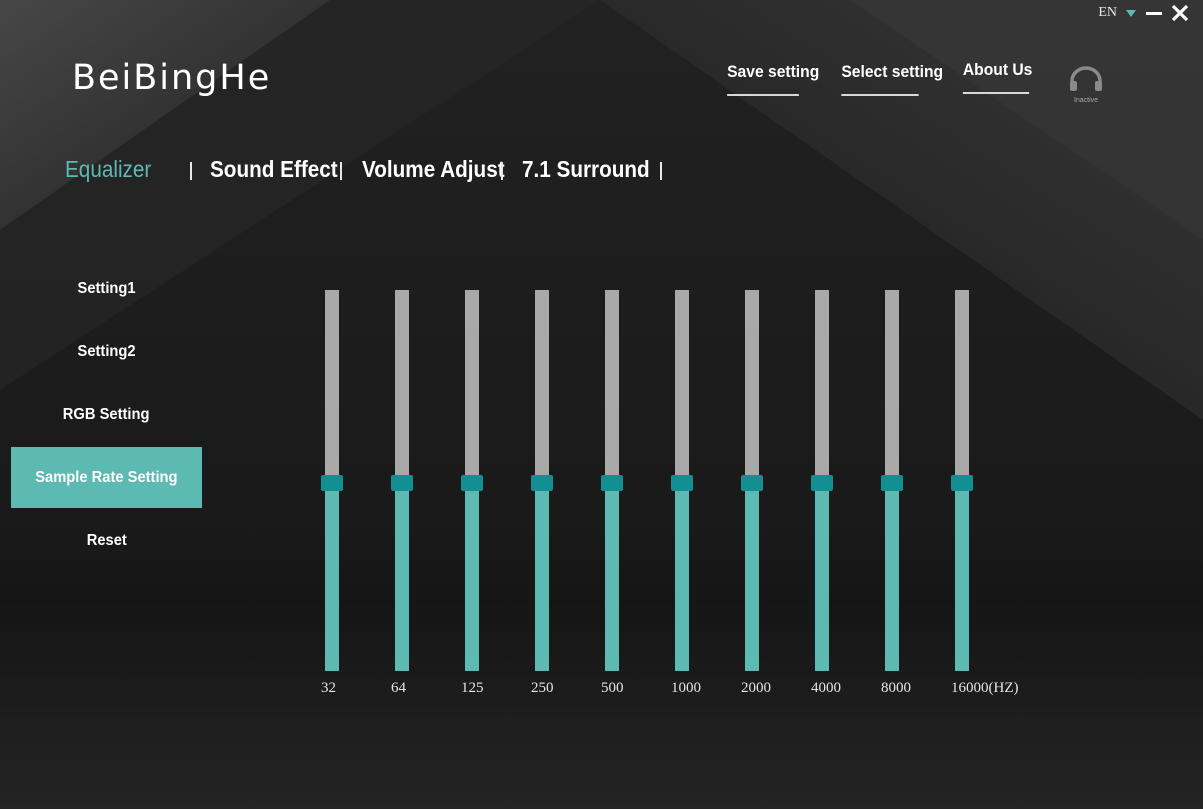 The width and height of the screenshot is (1203, 809). Describe the element at coordinates (398, 688) in the screenshot. I see `eq-frequency-label: 64` at that location.